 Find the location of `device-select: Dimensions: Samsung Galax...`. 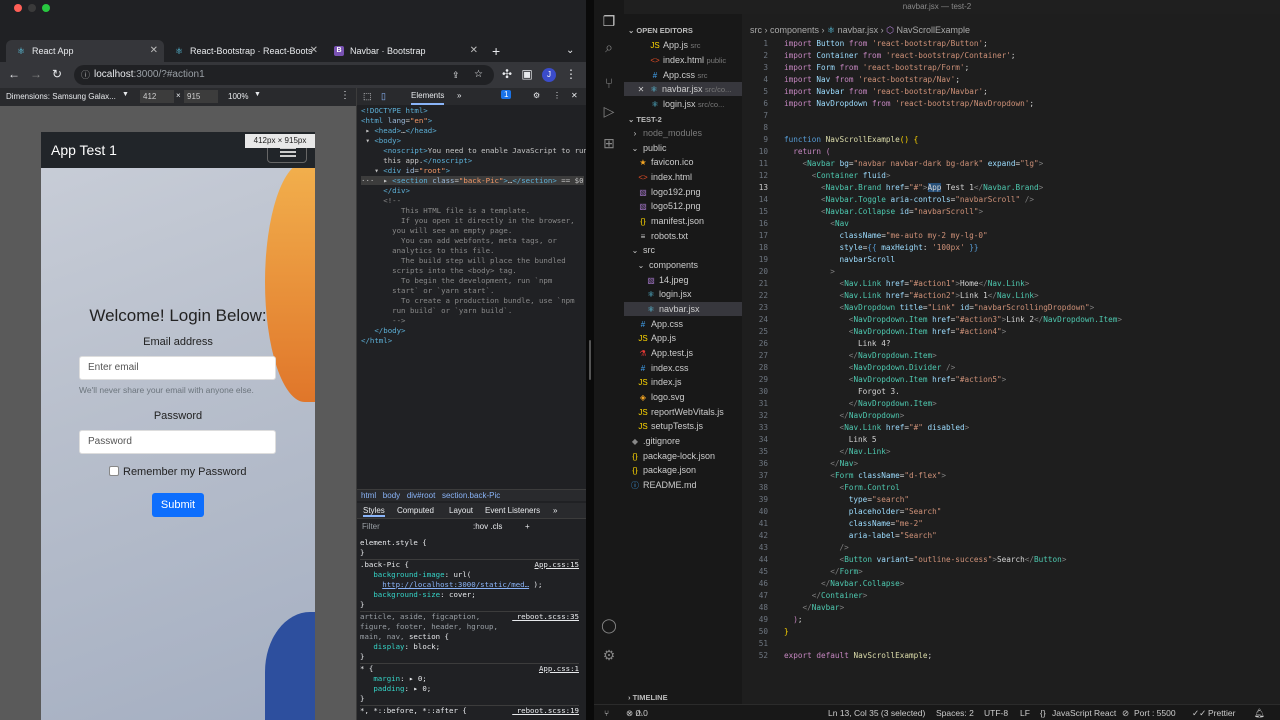

device-select: Dimensions: Samsung Galax... is located at coordinates (61, 96).